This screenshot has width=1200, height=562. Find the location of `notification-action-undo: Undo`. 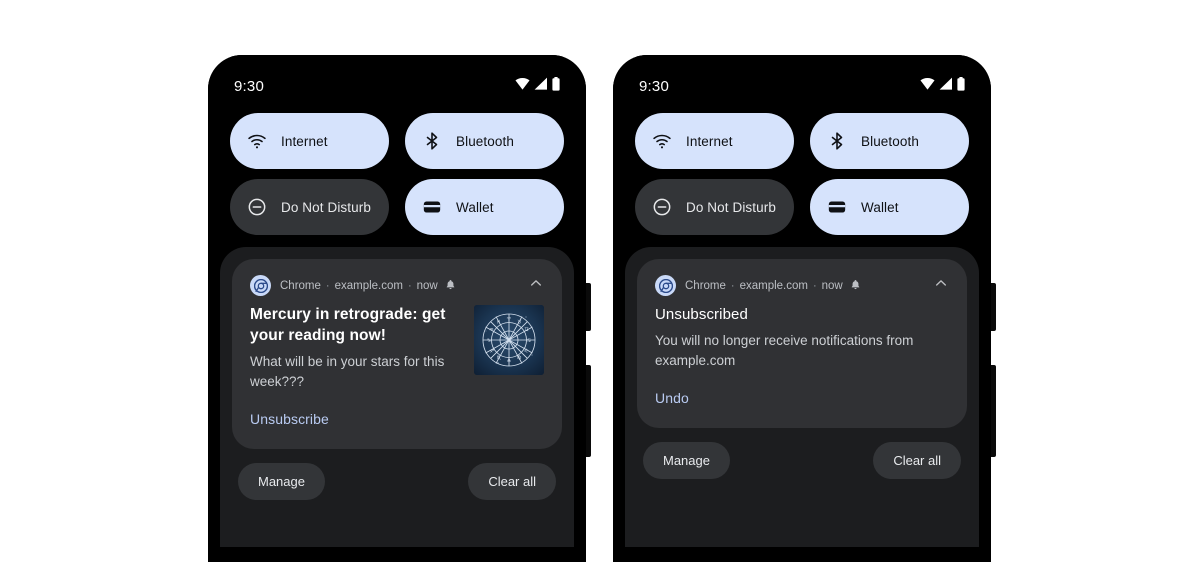

notification-action-undo: Undo is located at coordinates (672, 398).